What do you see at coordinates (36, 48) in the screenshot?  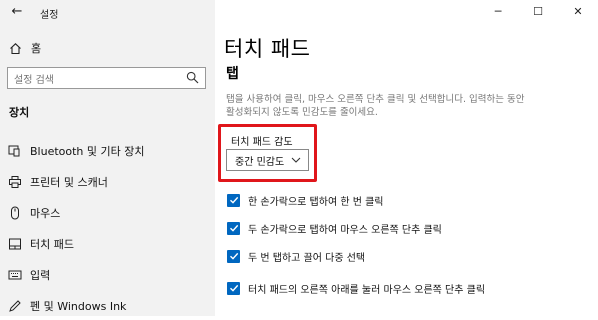 I see `home-label: 홈` at bounding box center [36, 48].